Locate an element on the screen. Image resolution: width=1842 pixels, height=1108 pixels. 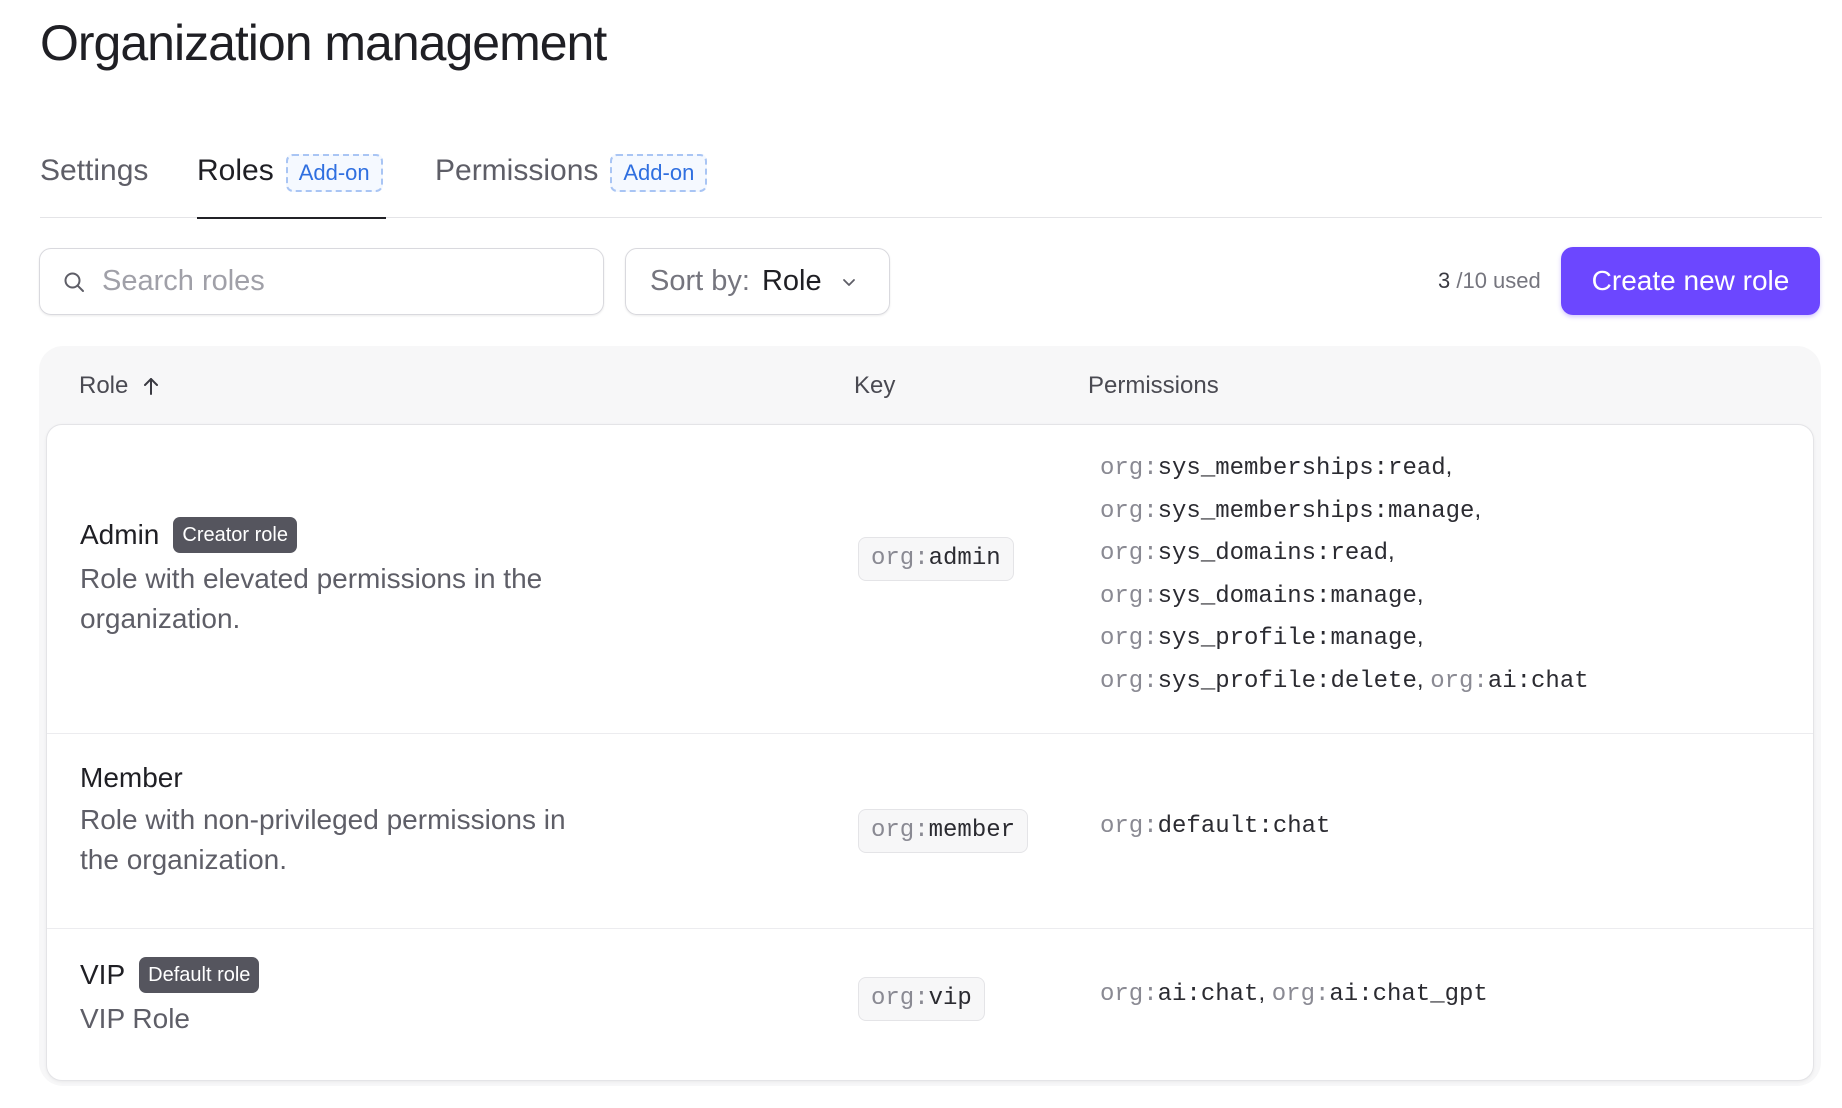
permission-line: org:default:chat is located at coordinates (1215, 827).